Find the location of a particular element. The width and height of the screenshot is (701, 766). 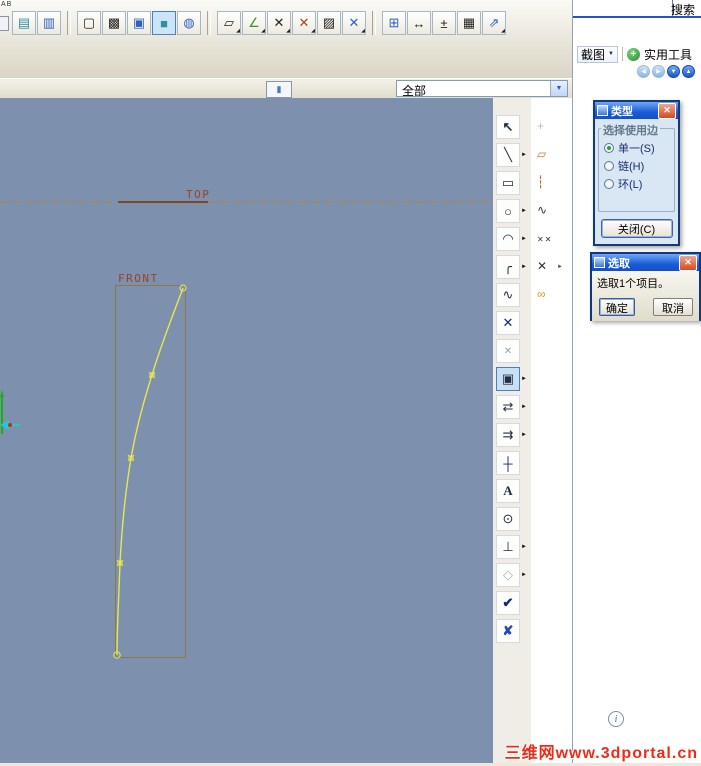

radio-chain: 链(H) is located at coordinates (637, 166).